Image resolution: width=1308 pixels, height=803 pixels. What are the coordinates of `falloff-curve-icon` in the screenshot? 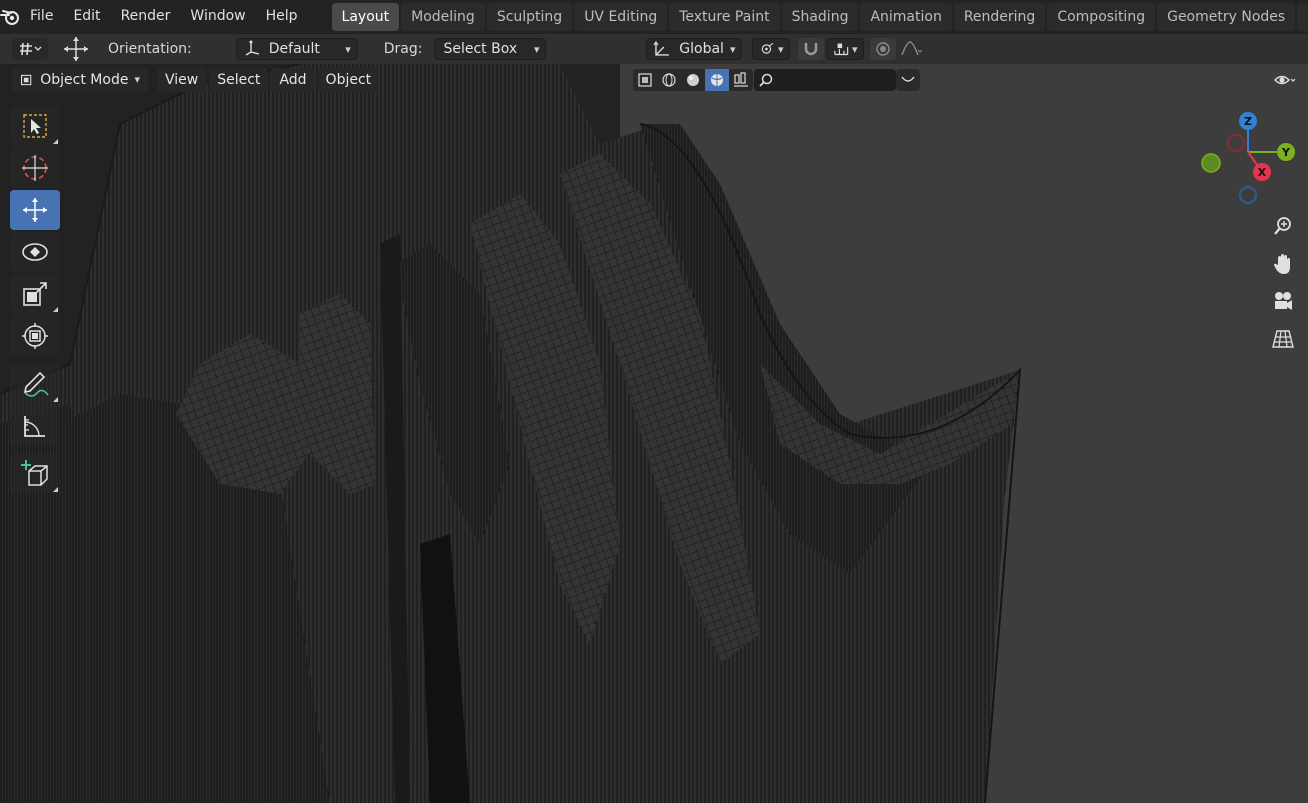 It's located at (912, 48).